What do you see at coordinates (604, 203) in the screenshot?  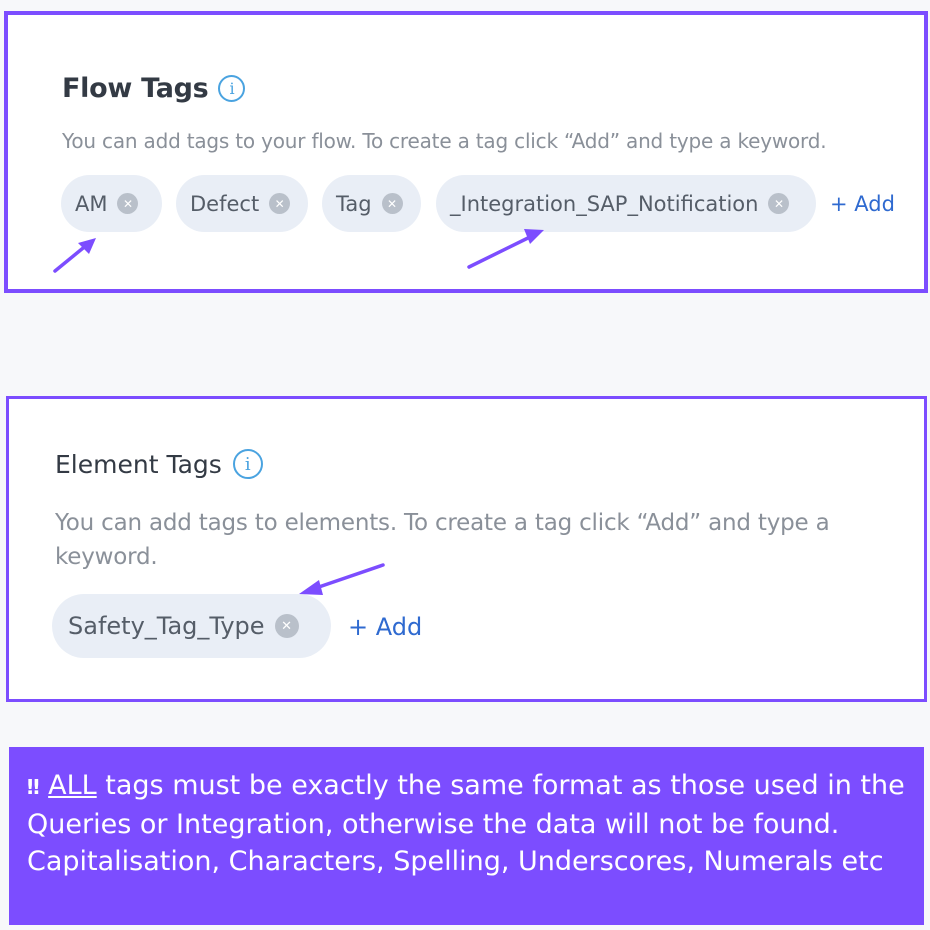 I see `tag-chip-label: _Integration_SAP_Notification` at bounding box center [604, 203].